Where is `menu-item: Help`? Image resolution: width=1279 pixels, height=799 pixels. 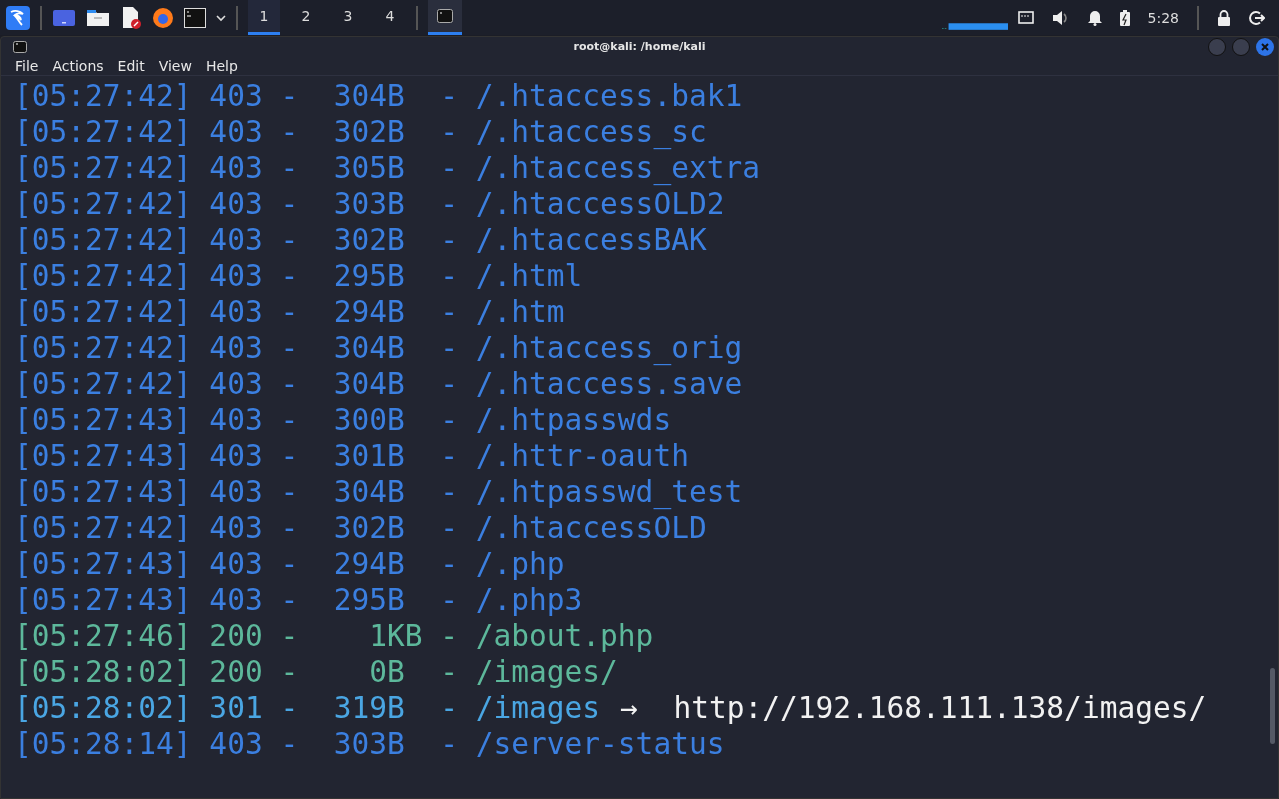 menu-item: Help is located at coordinates (221, 65).